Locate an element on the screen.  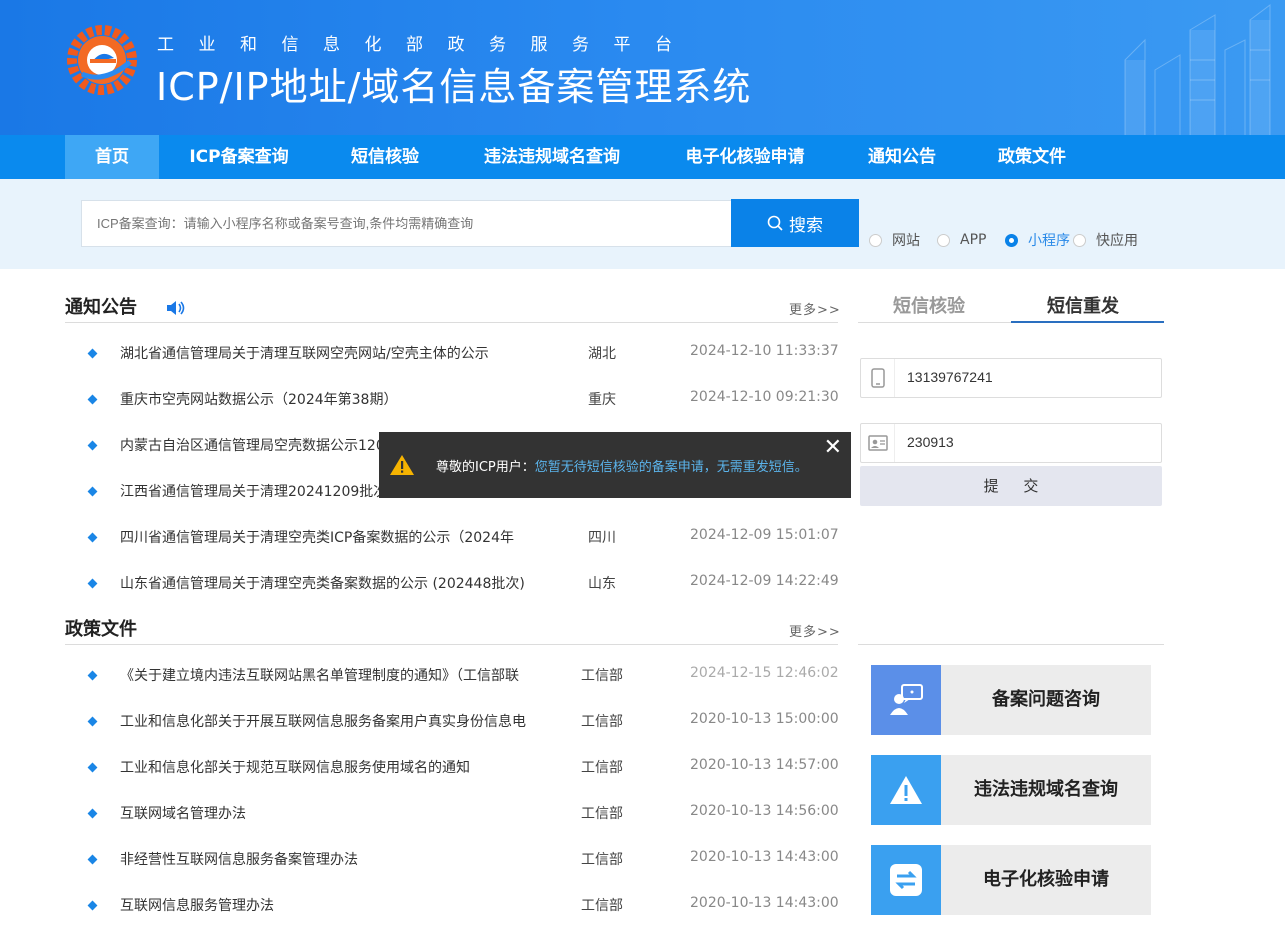
search-button: 搜索 is located at coordinates (795, 223).